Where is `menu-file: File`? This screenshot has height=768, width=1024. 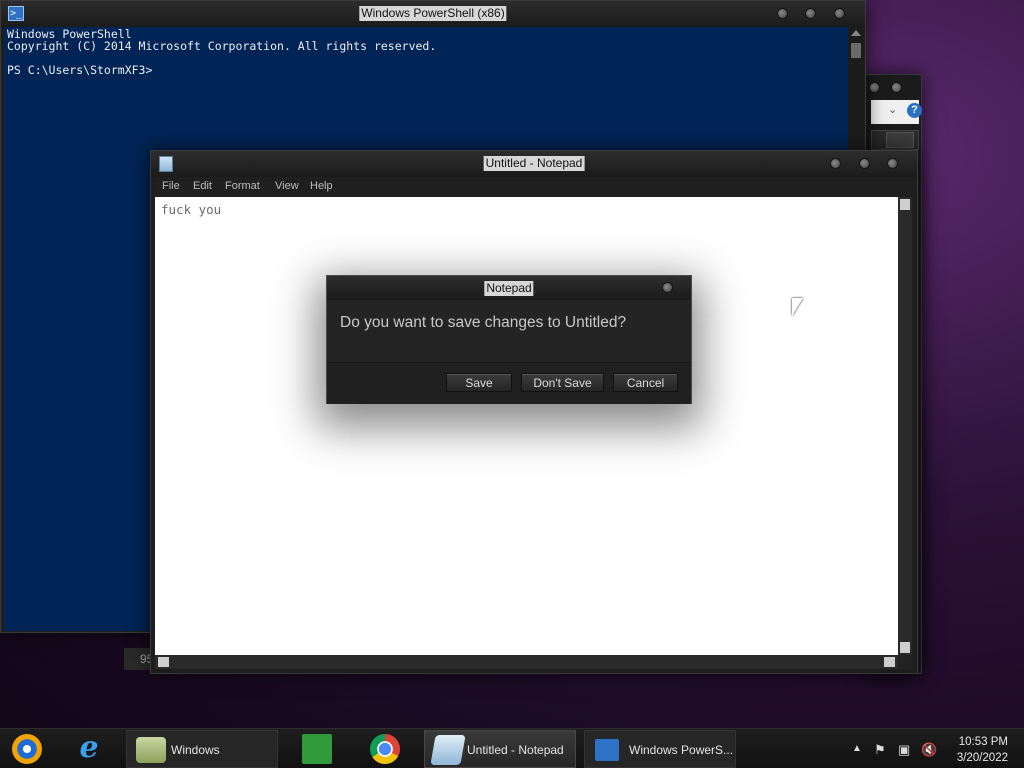
menu-file: File is located at coordinates (171, 186).